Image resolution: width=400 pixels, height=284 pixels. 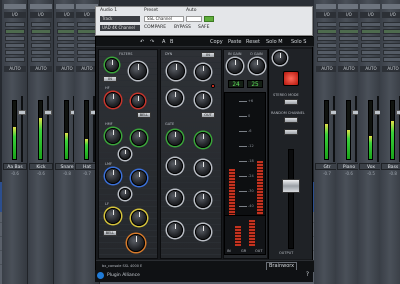 What do you see at coordinates (110, 233) in the screenshot?
I see `lf-bell-switch: BELL` at bounding box center [110, 233].